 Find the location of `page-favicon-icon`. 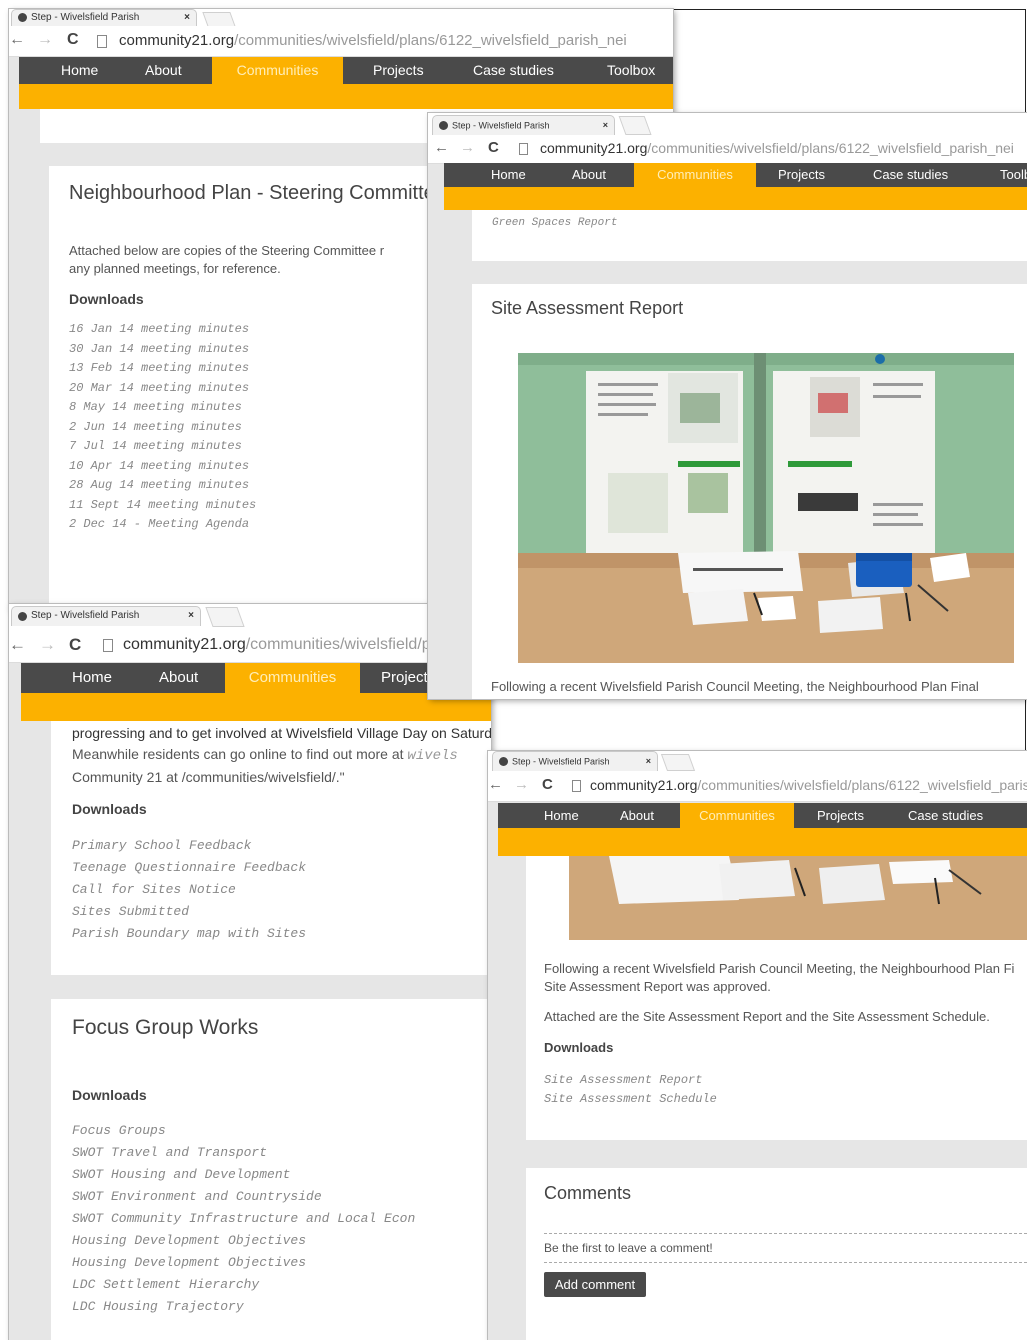

page-favicon-icon is located at coordinates (22, 616).